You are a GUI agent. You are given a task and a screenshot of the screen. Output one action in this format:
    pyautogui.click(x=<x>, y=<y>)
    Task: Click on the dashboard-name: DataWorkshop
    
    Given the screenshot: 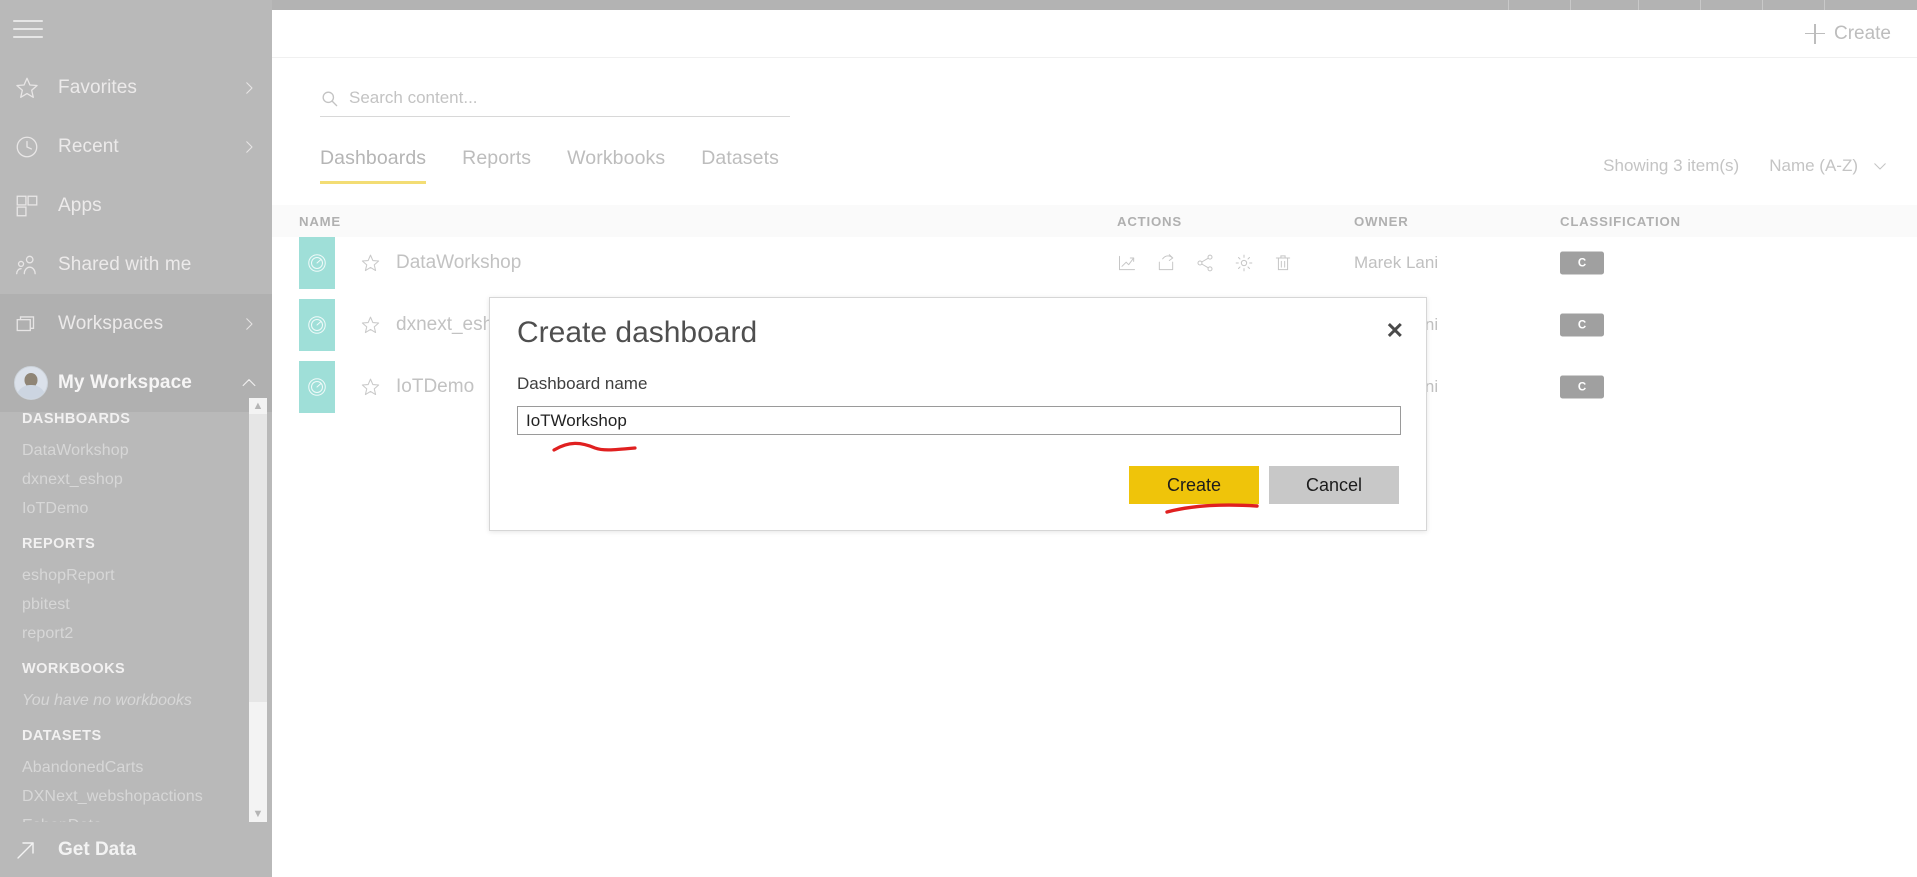 What is the action you would take?
    pyautogui.click(x=458, y=263)
    